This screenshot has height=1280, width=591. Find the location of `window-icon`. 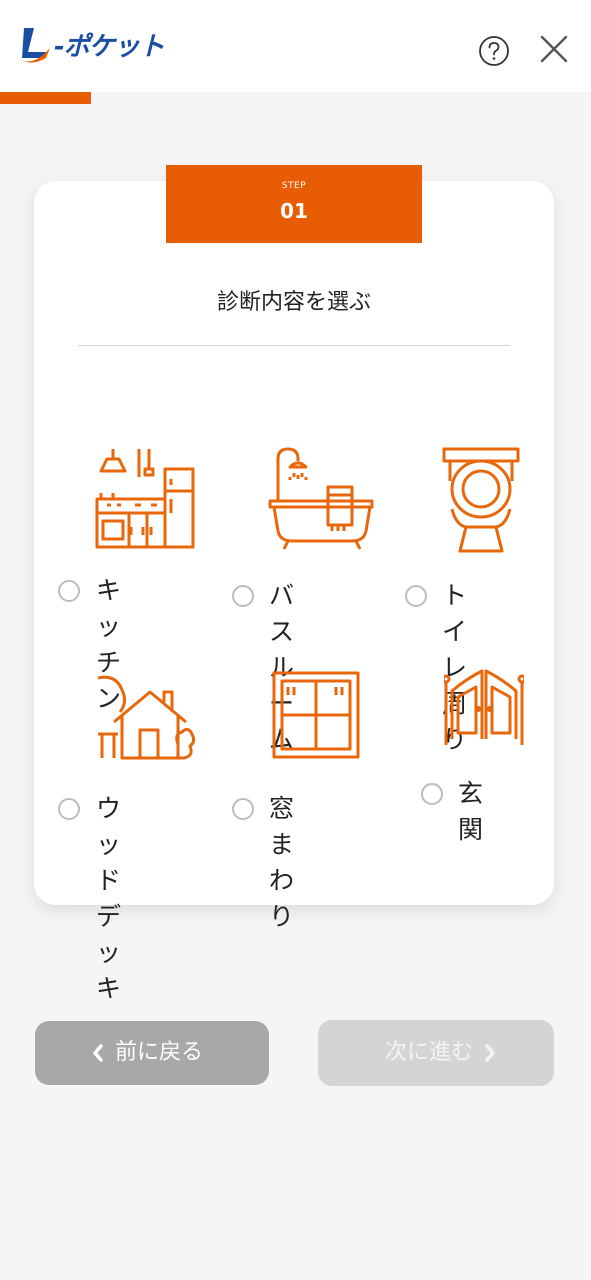

window-icon is located at coordinates (316, 716).